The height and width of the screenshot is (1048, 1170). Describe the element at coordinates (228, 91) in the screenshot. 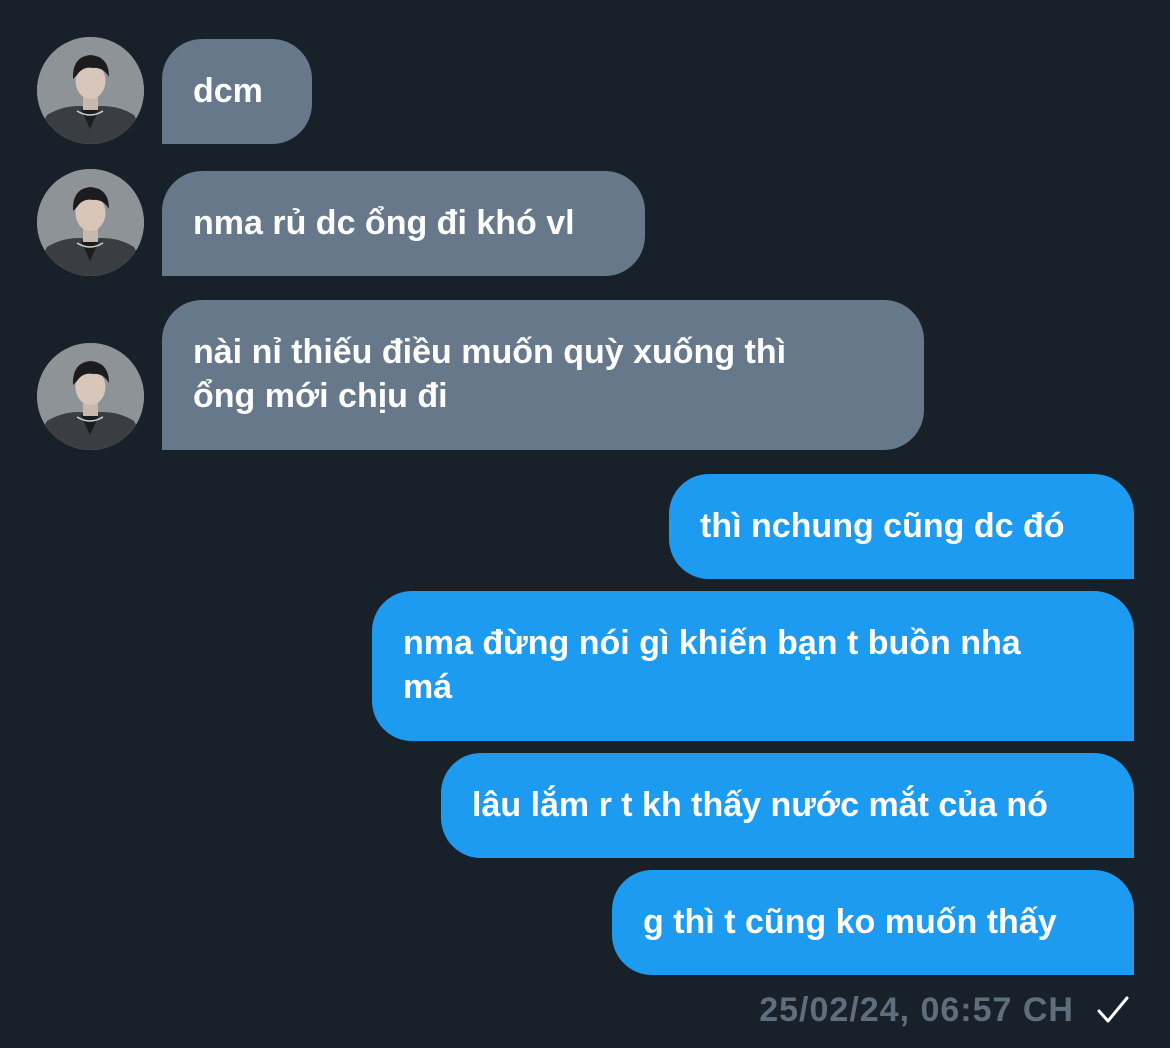

I see `message-text: dcm` at that location.